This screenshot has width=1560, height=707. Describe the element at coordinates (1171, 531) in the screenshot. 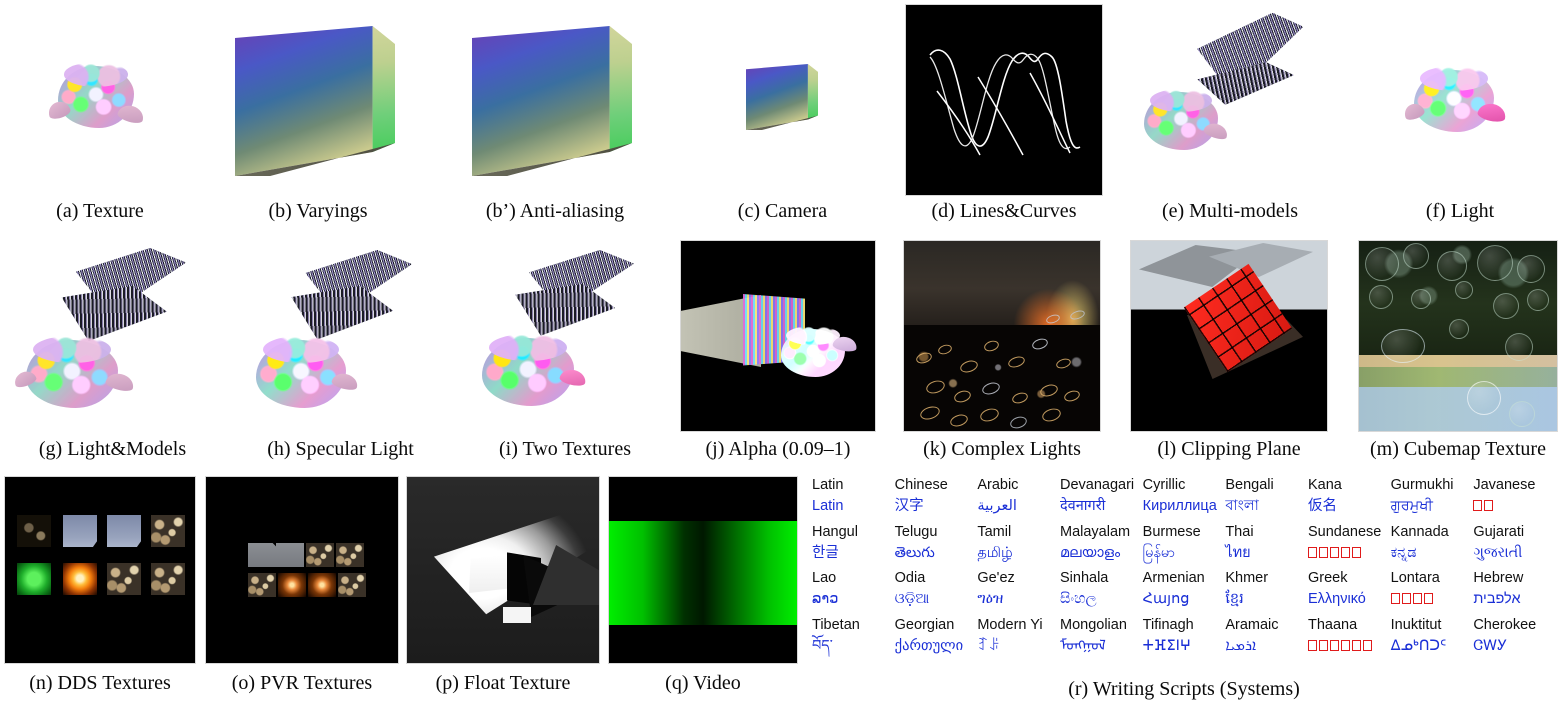

I see `script-name: Burmese` at that location.